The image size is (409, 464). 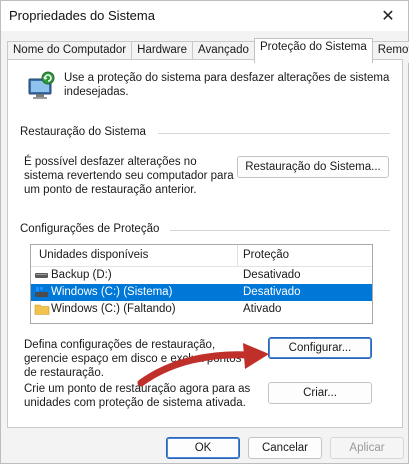 I want to click on close-icon: ✕, so click(x=388, y=16).